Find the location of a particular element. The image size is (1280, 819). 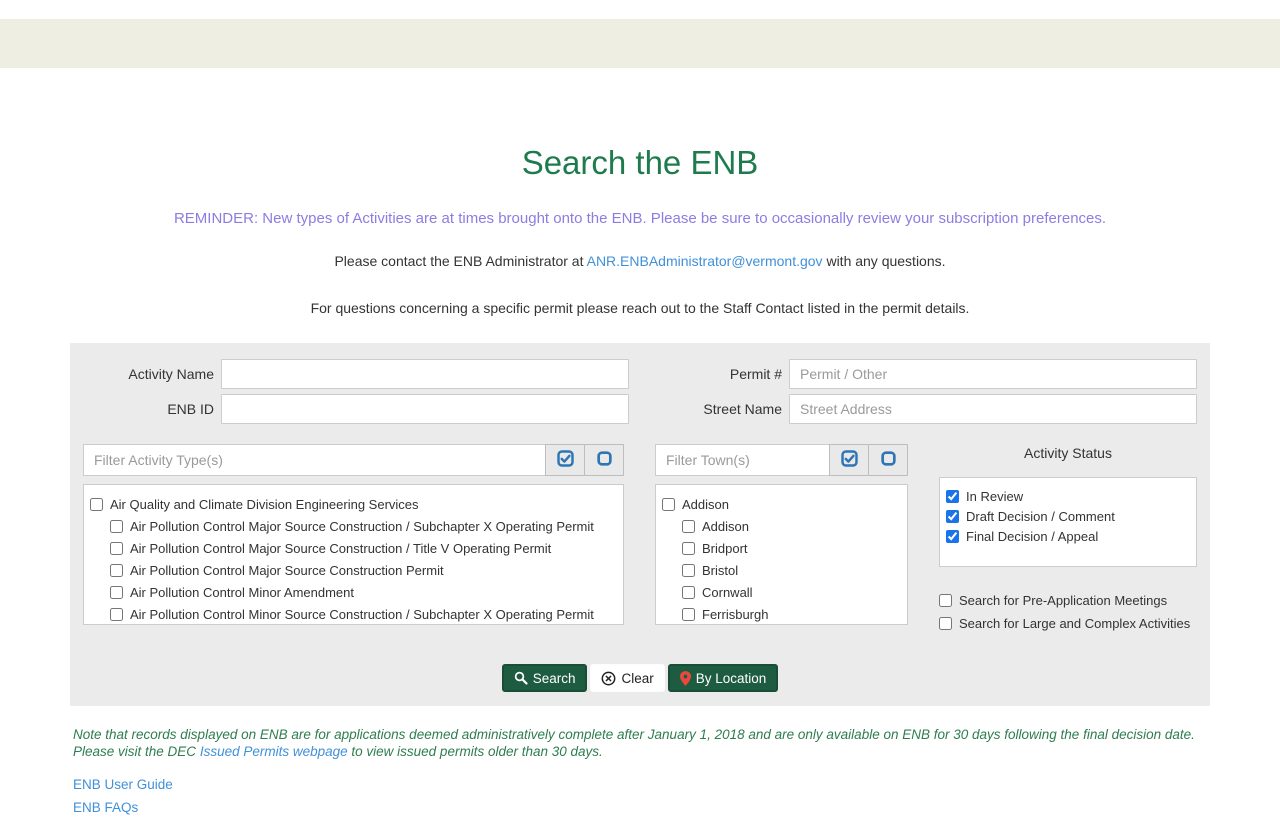

uncheck-all-activity-types-button is located at coordinates (604, 460).